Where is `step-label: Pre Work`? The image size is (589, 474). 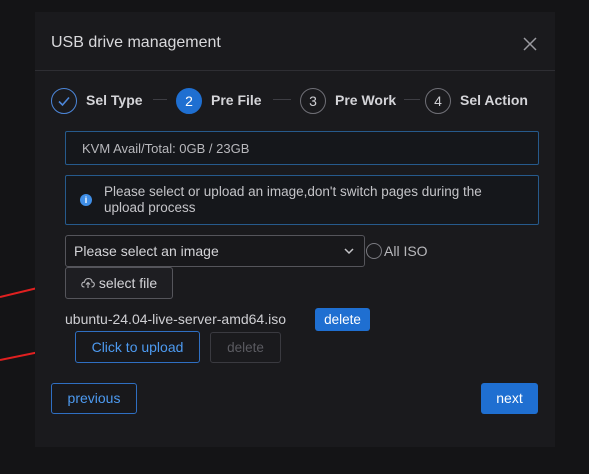
step-label: Pre Work is located at coordinates (366, 100).